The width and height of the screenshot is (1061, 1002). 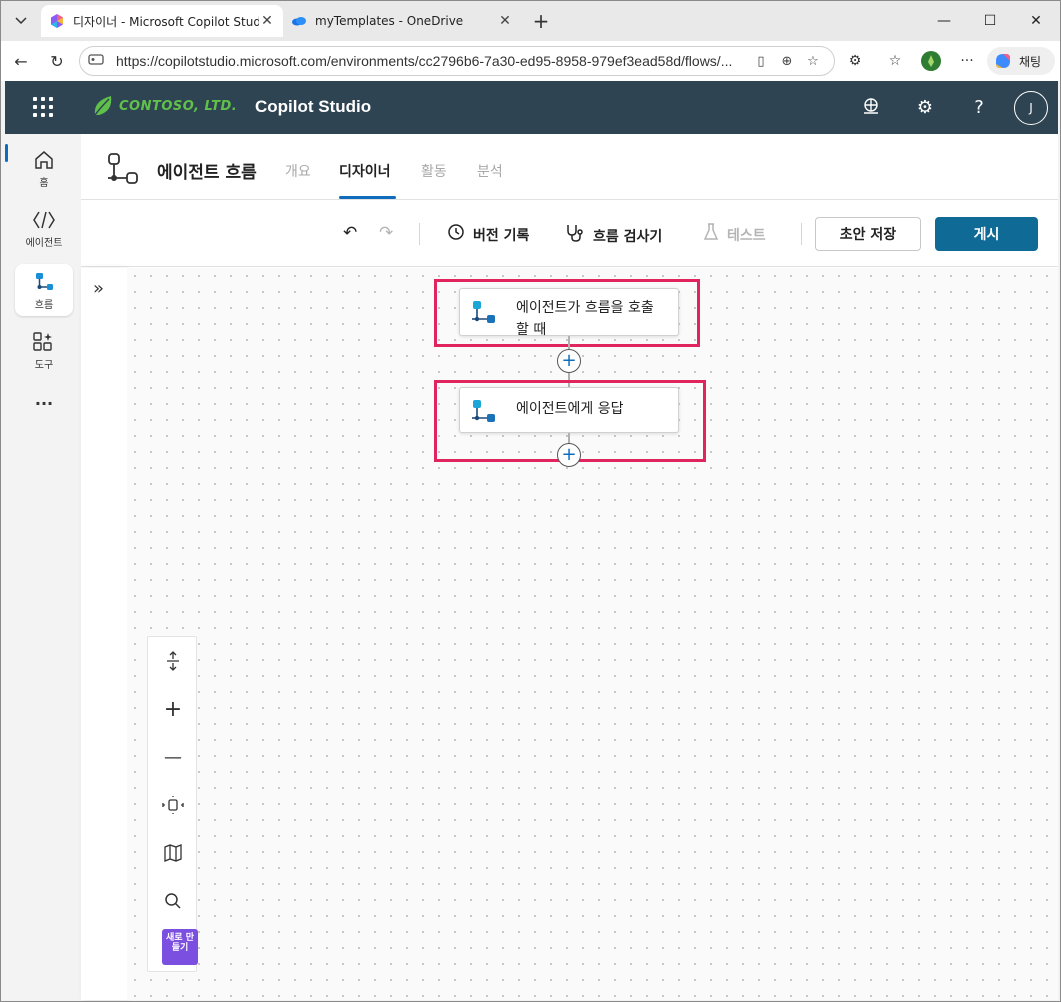 What do you see at coordinates (761, 61) in the screenshot?
I see `read-aloud-icon: ▯` at bounding box center [761, 61].